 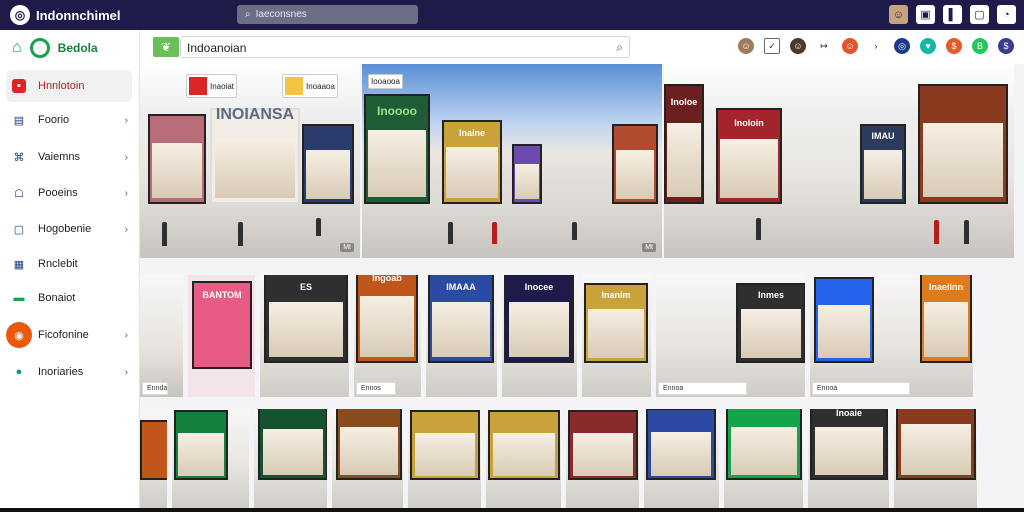 What do you see at coordinates (770, 295) in the screenshot?
I see `store-sign: Inmes` at bounding box center [770, 295].